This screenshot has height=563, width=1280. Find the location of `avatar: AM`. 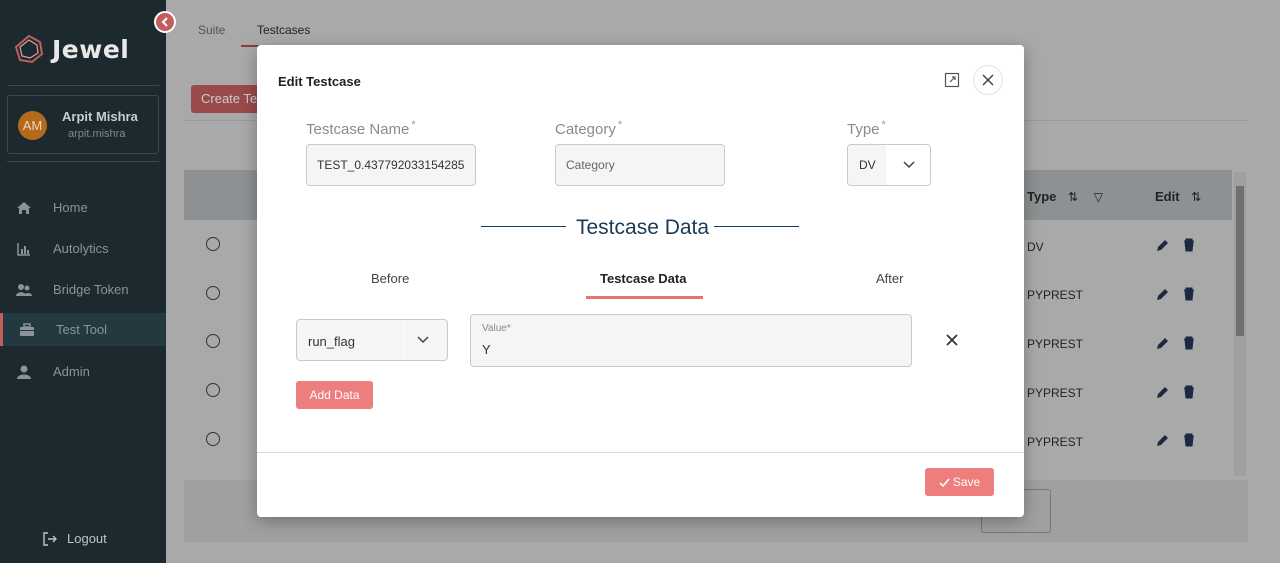

avatar: AM is located at coordinates (32, 125).